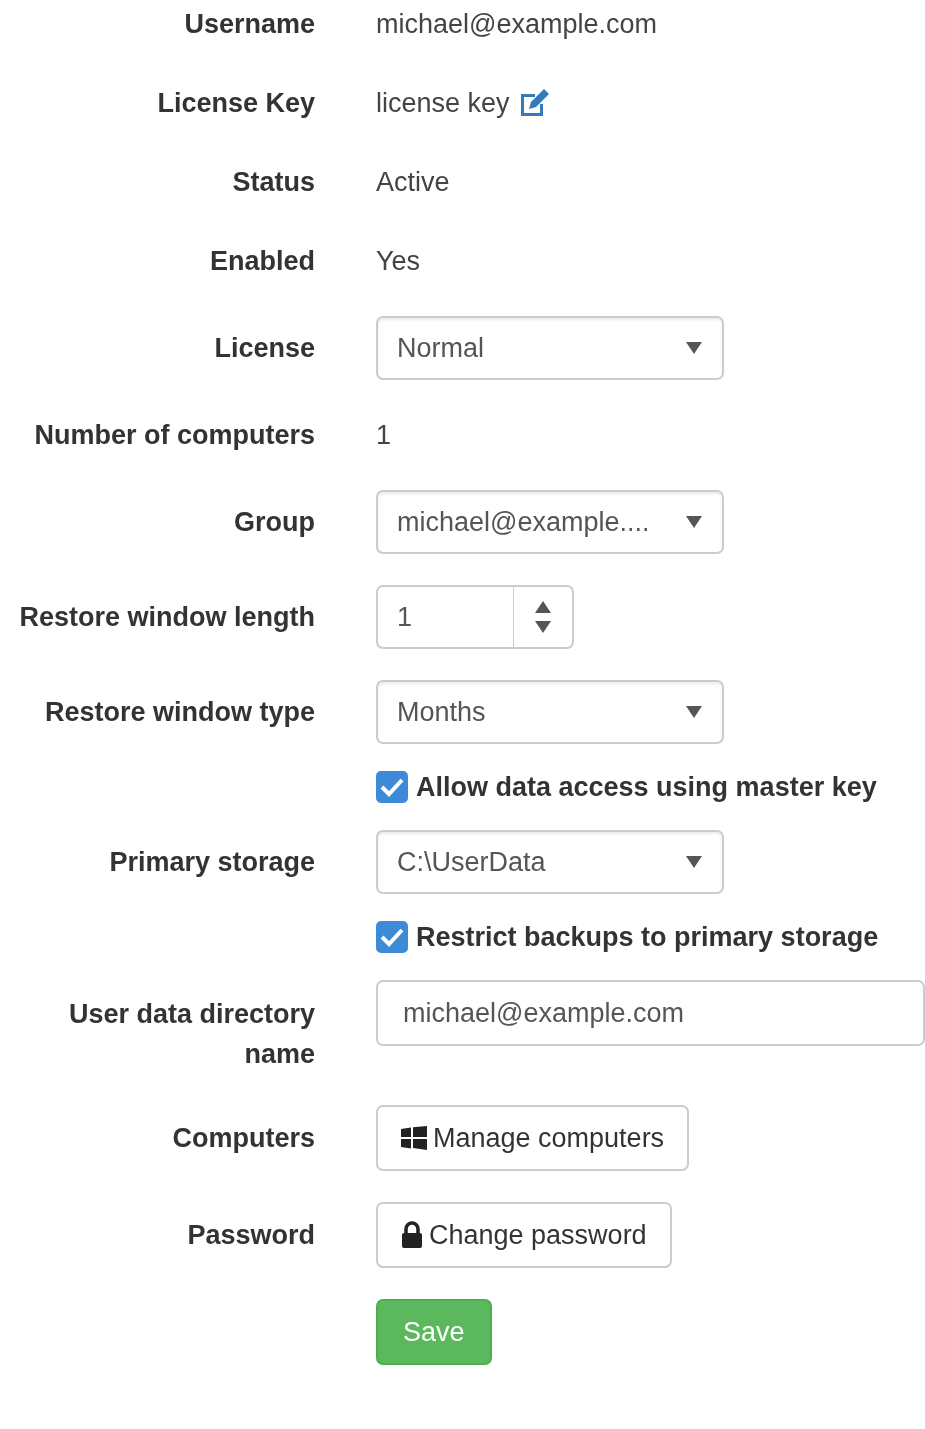 The height and width of the screenshot is (1429, 925). I want to click on field-label: Restore window length, so click(167, 617).